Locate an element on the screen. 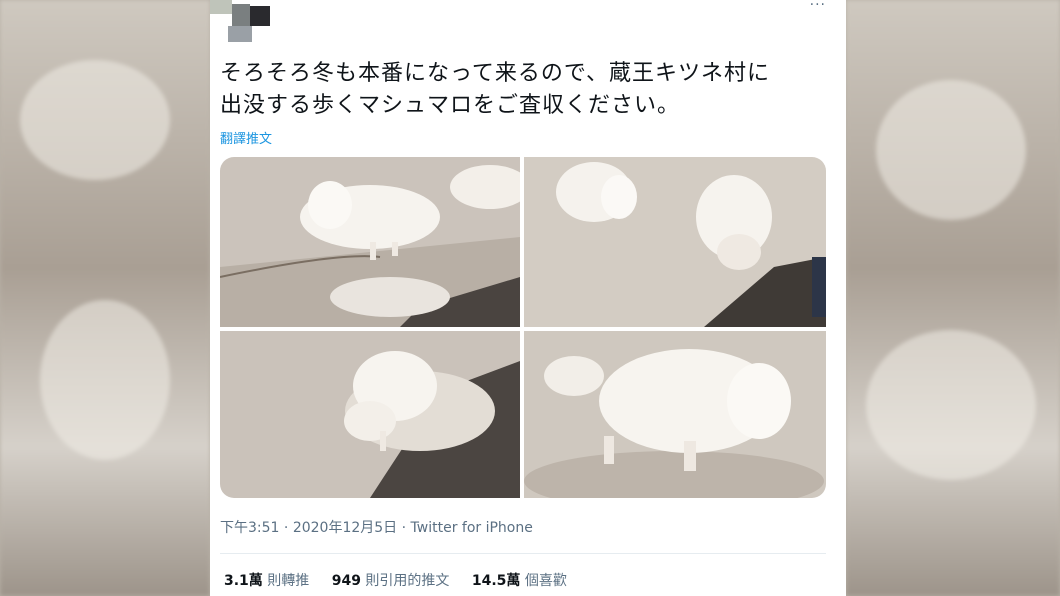 The height and width of the screenshot is (596, 1060). tweet-stats: 3.1萬 則轉推 949 則引用的推文 14.5萬 個喜歡 is located at coordinates (404, 580).